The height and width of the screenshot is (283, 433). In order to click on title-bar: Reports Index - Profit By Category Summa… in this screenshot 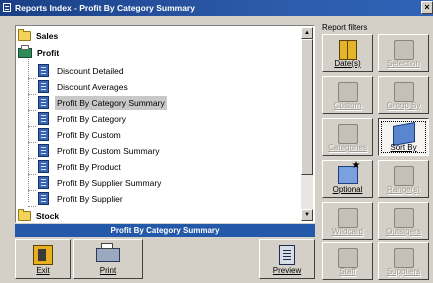, I will do `click(216, 8)`.